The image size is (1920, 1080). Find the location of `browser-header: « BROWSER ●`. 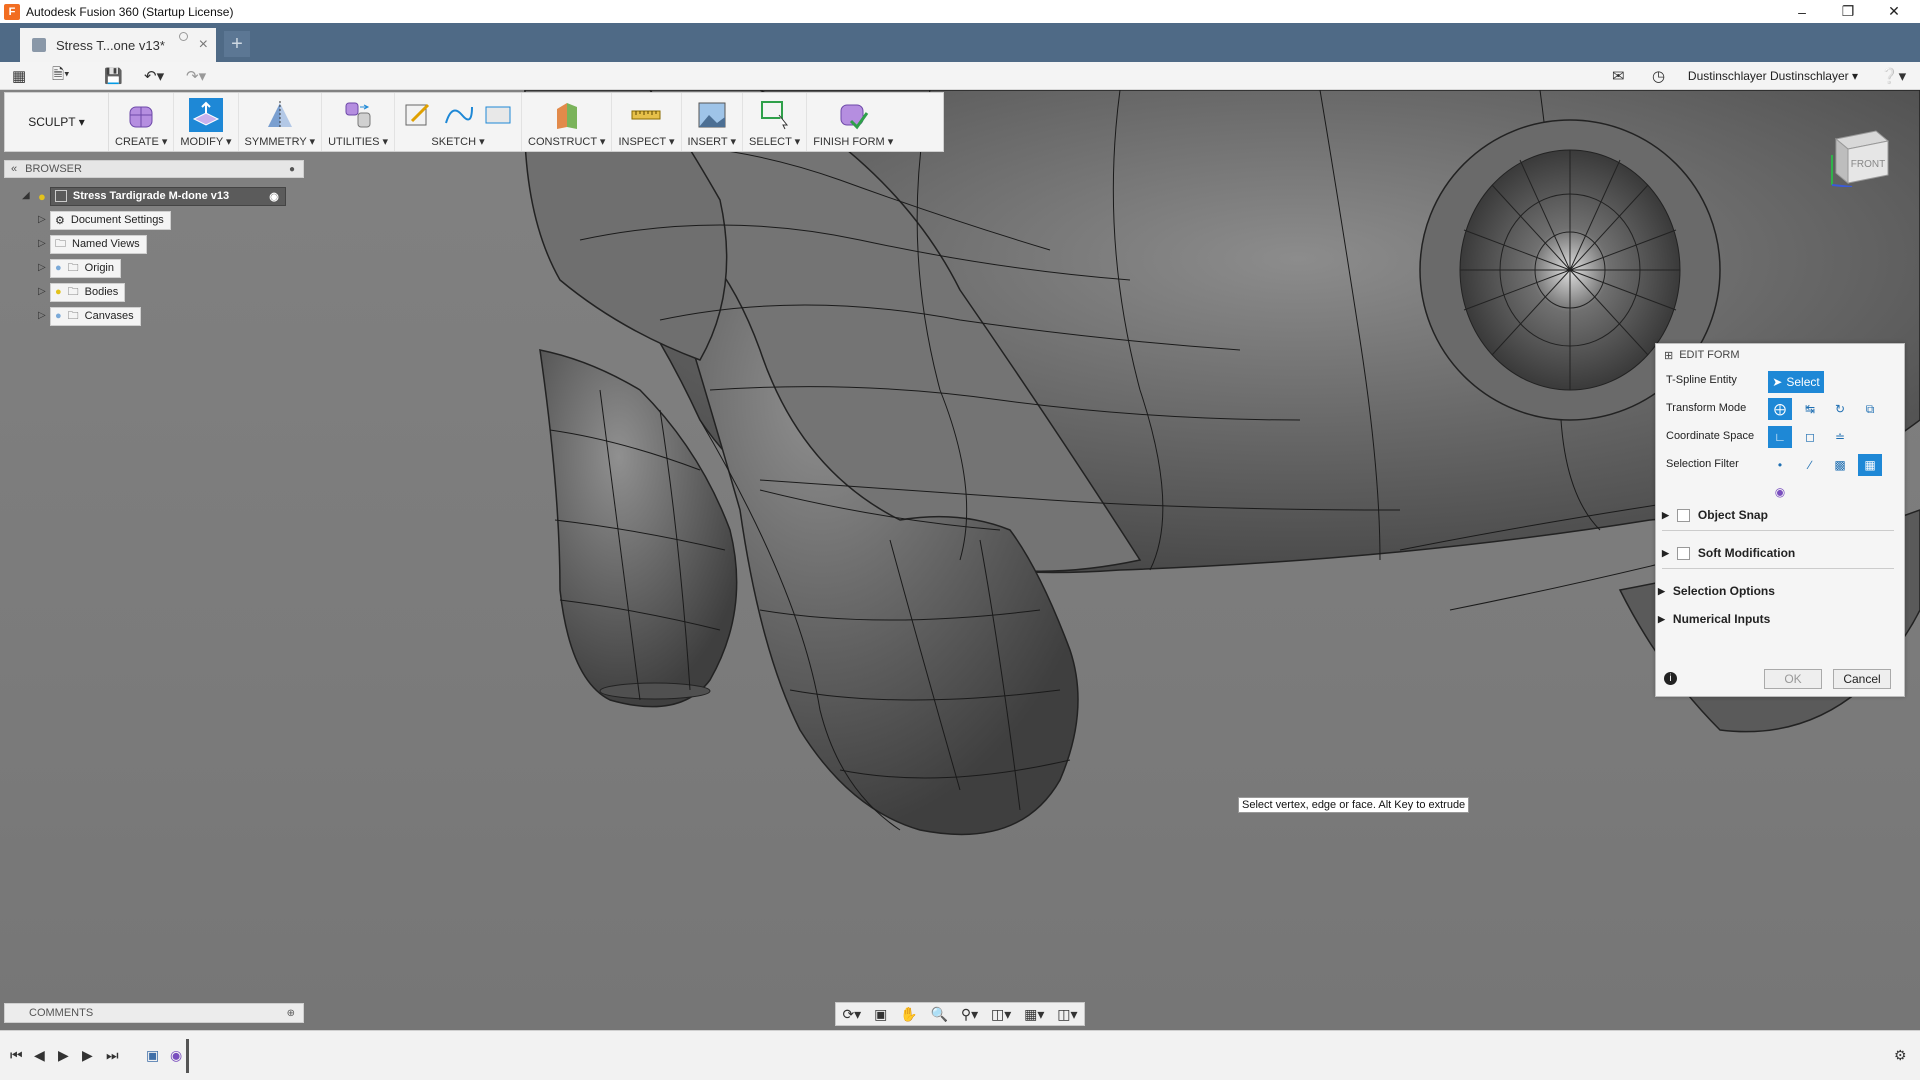

browser-header: « BROWSER ● is located at coordinates (154, 169).